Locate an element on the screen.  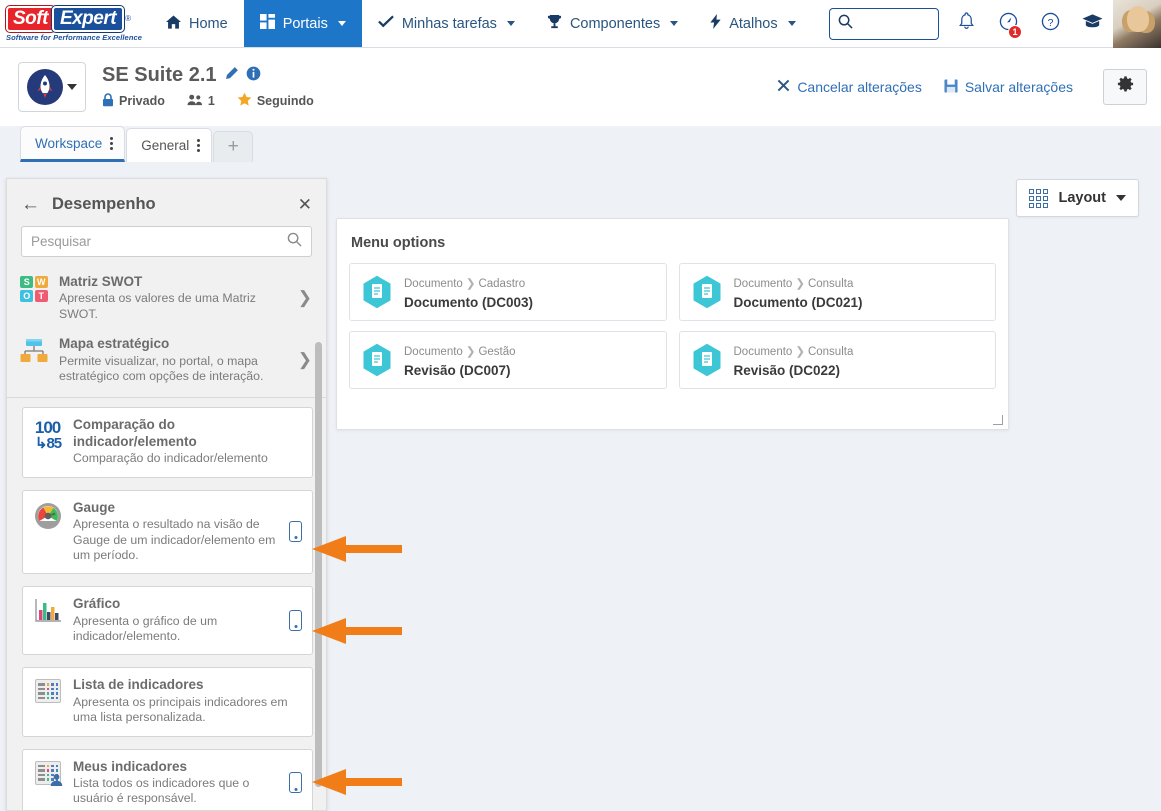
logo-tagline: Software for Performance Excellence is located at coordinates (74, 37).